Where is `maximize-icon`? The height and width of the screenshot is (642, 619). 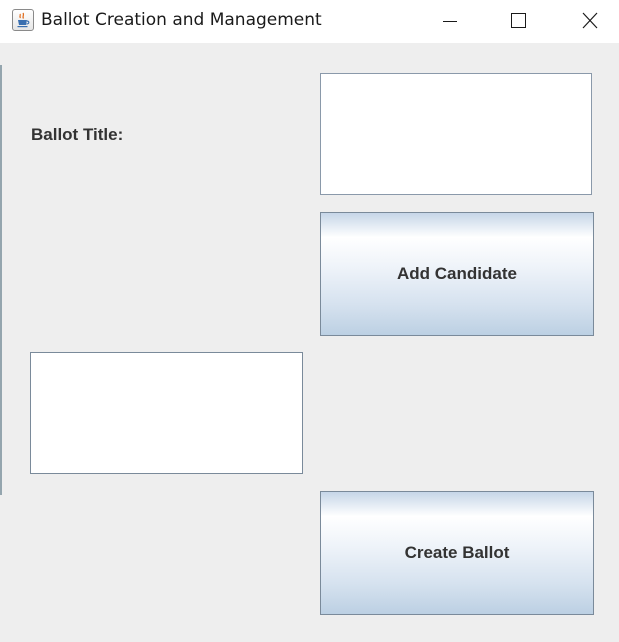 maximize-icon is located at coordinates (518, 20).